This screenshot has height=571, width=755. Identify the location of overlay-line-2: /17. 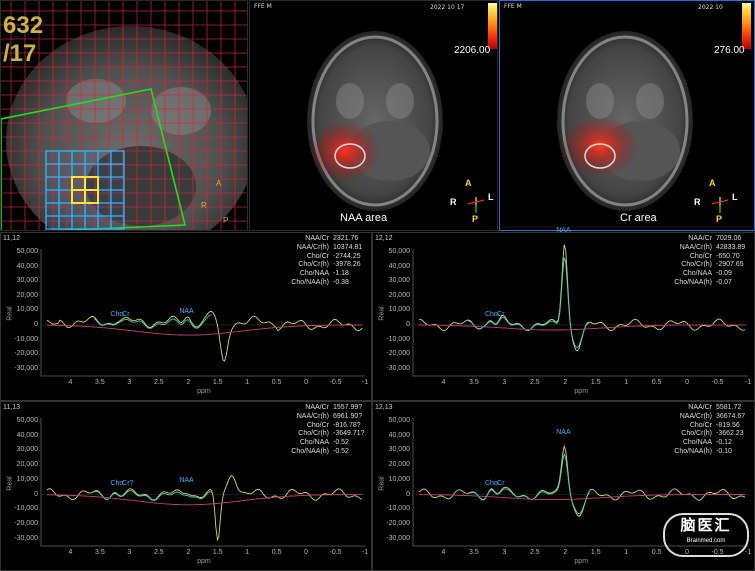
(20, 53).